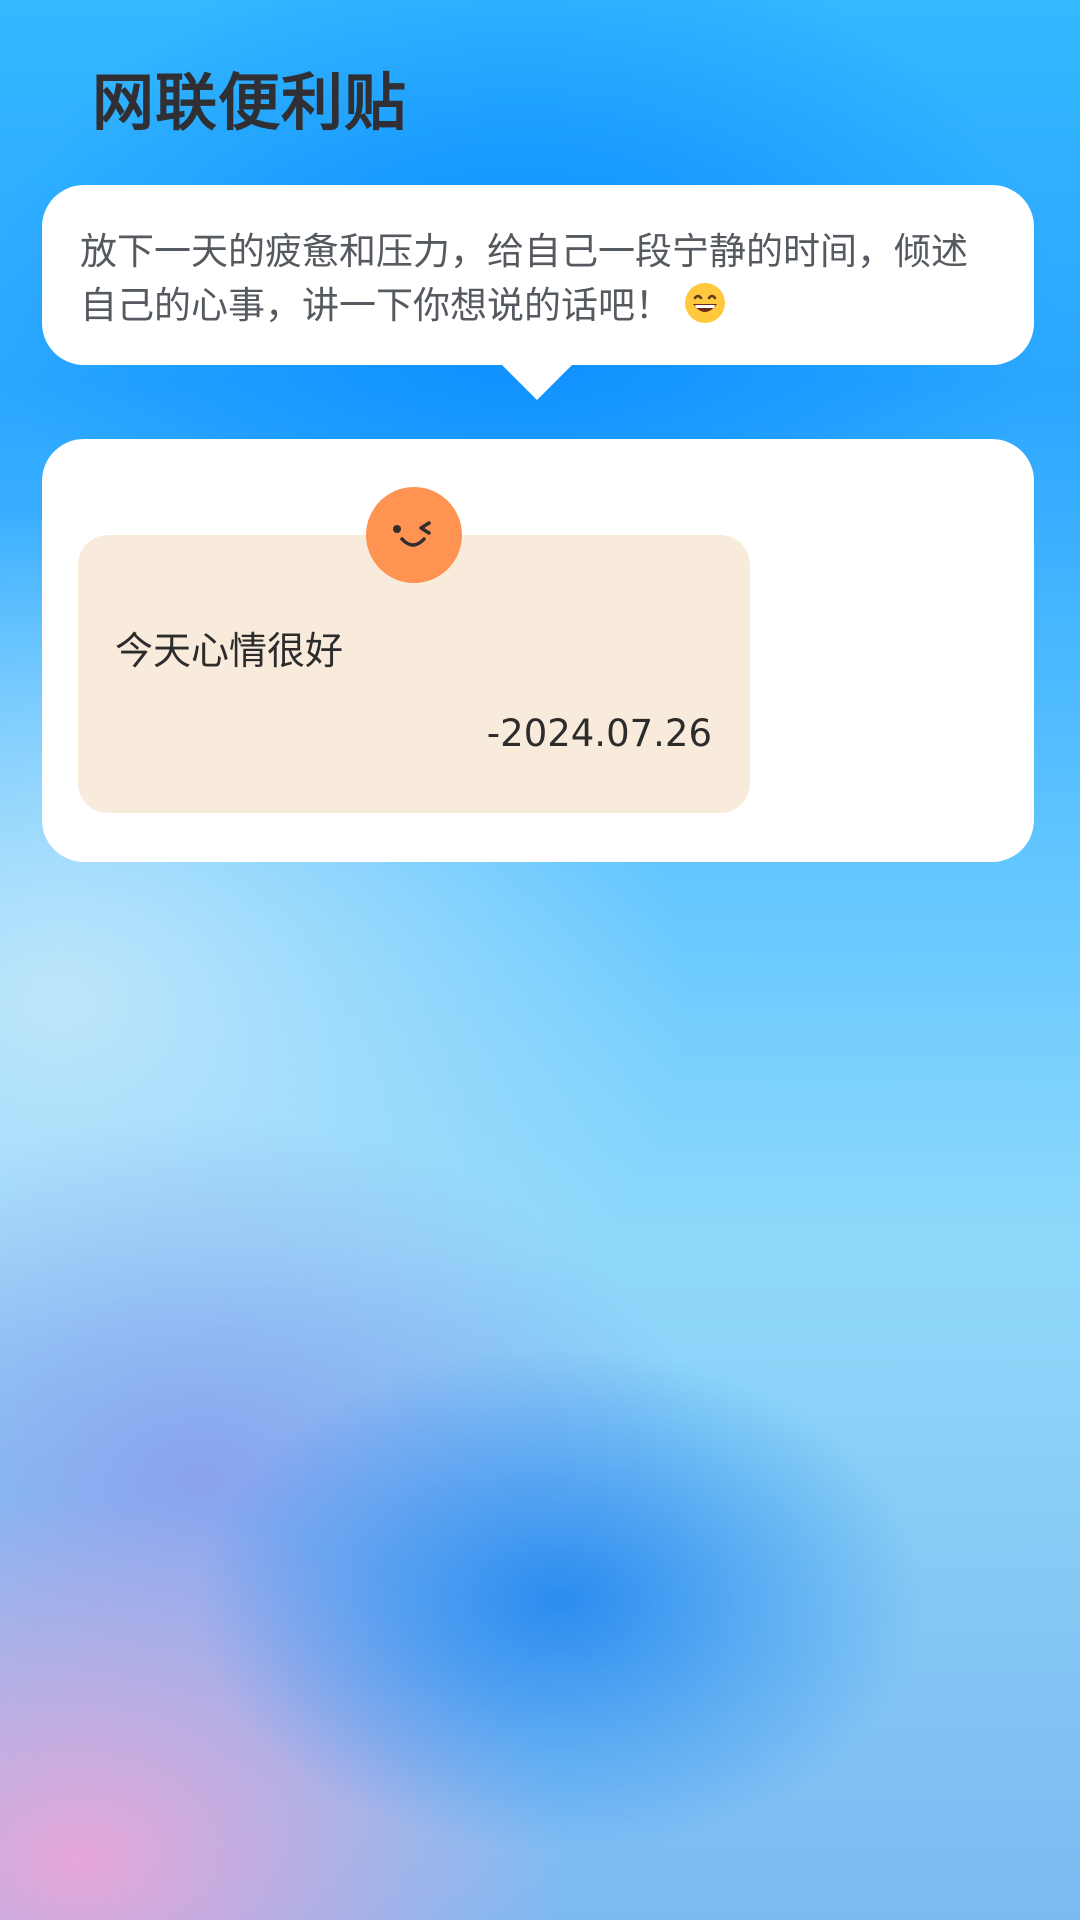 Image resolution: width=1080 pixels, height=1920 pixels. I want to click on winking-face-icon, so click(414, 535).